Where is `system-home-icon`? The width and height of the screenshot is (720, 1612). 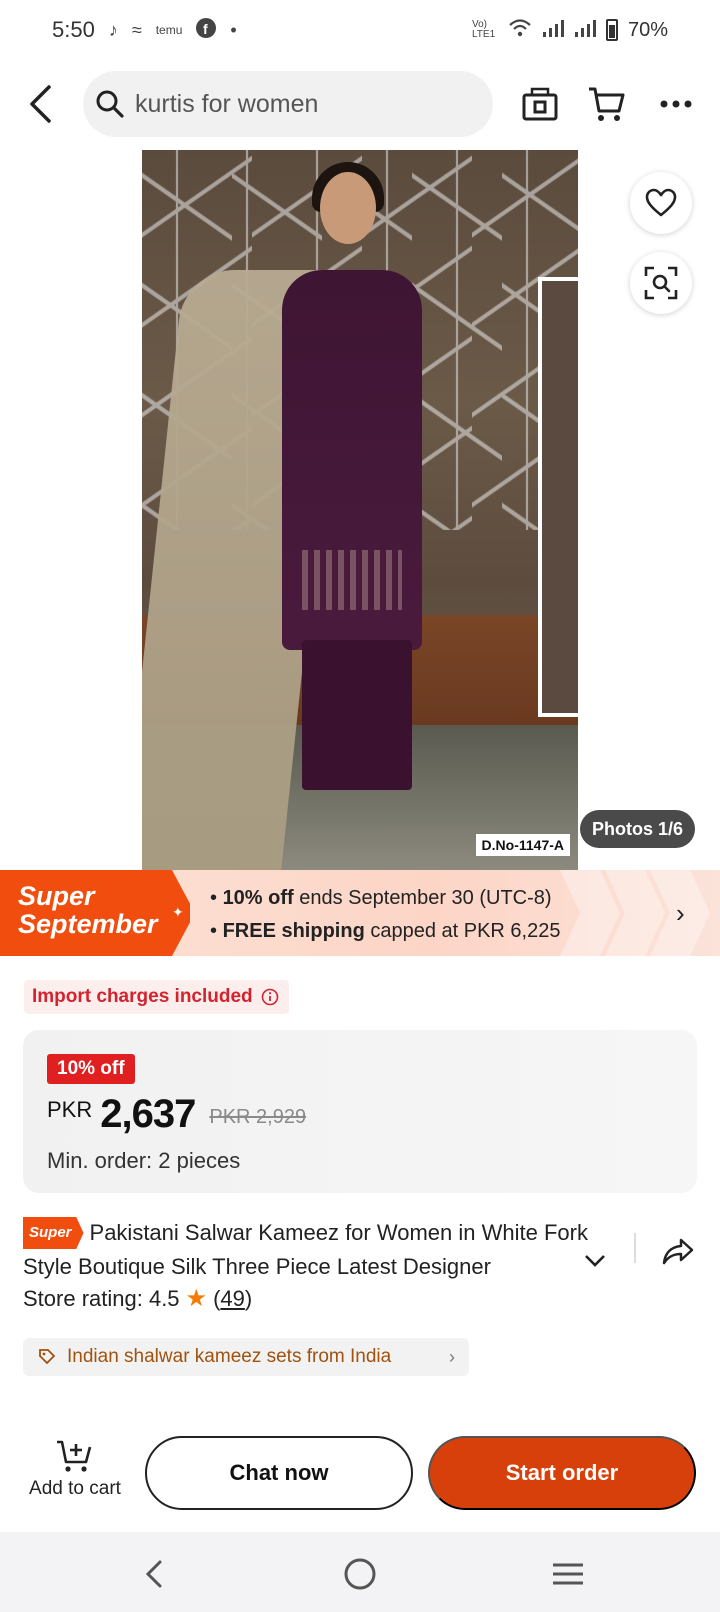
system-home-icon is located at coordinates (360, 1574).